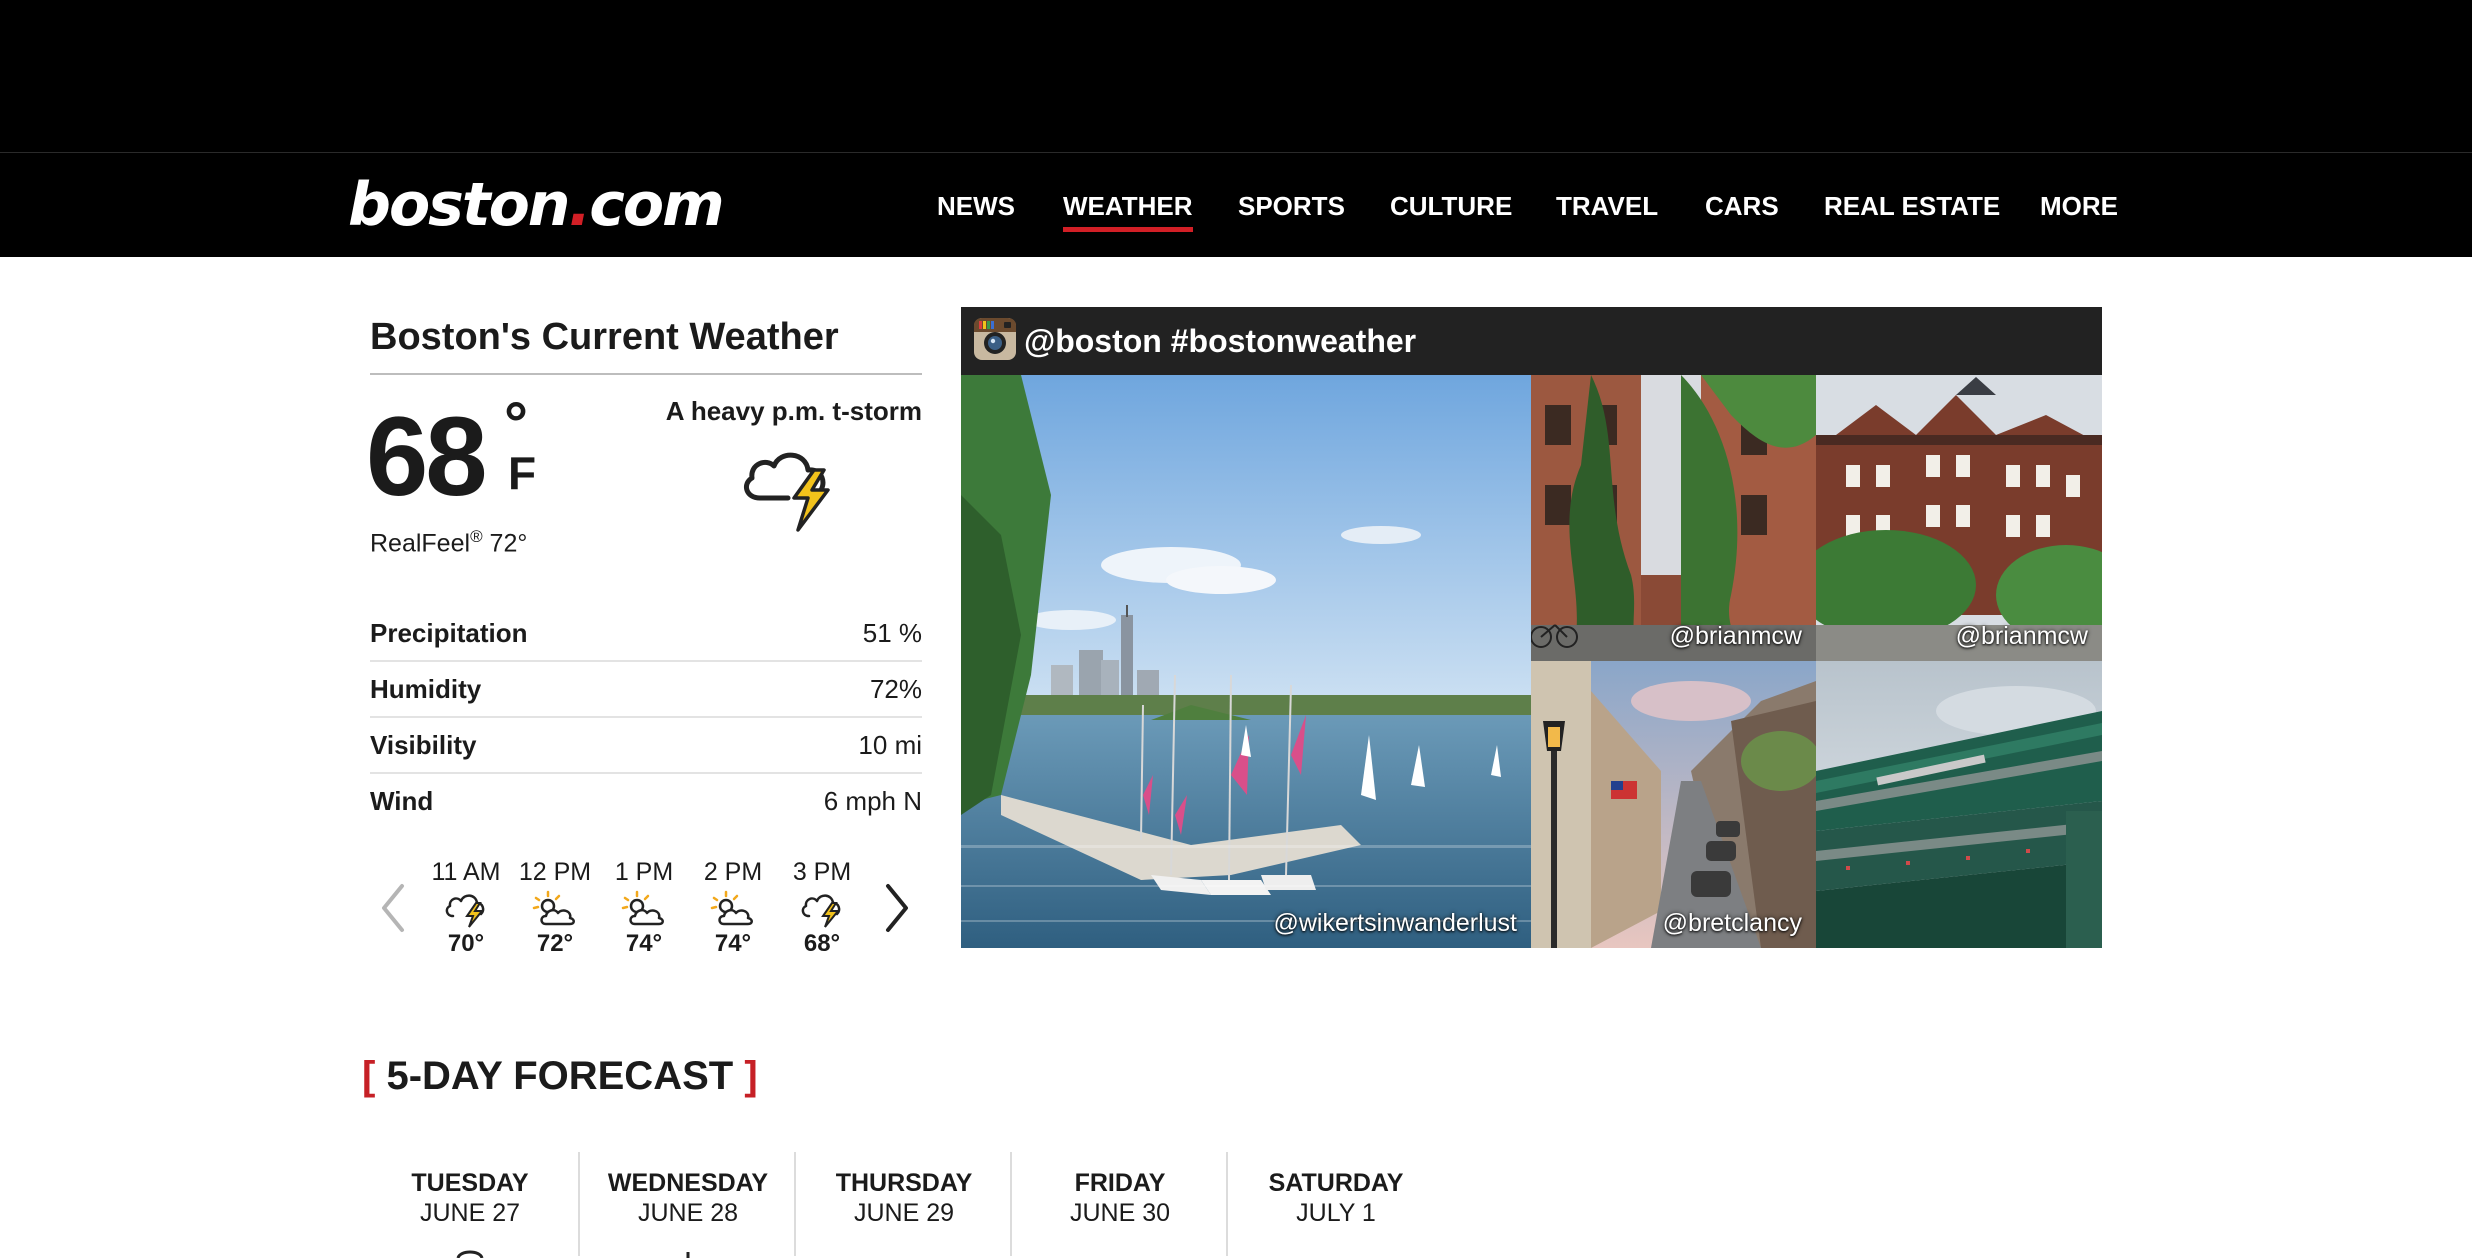 This screenshot has width=2472, height=1258. I want to click on instagram-icon, so click(995, 339).